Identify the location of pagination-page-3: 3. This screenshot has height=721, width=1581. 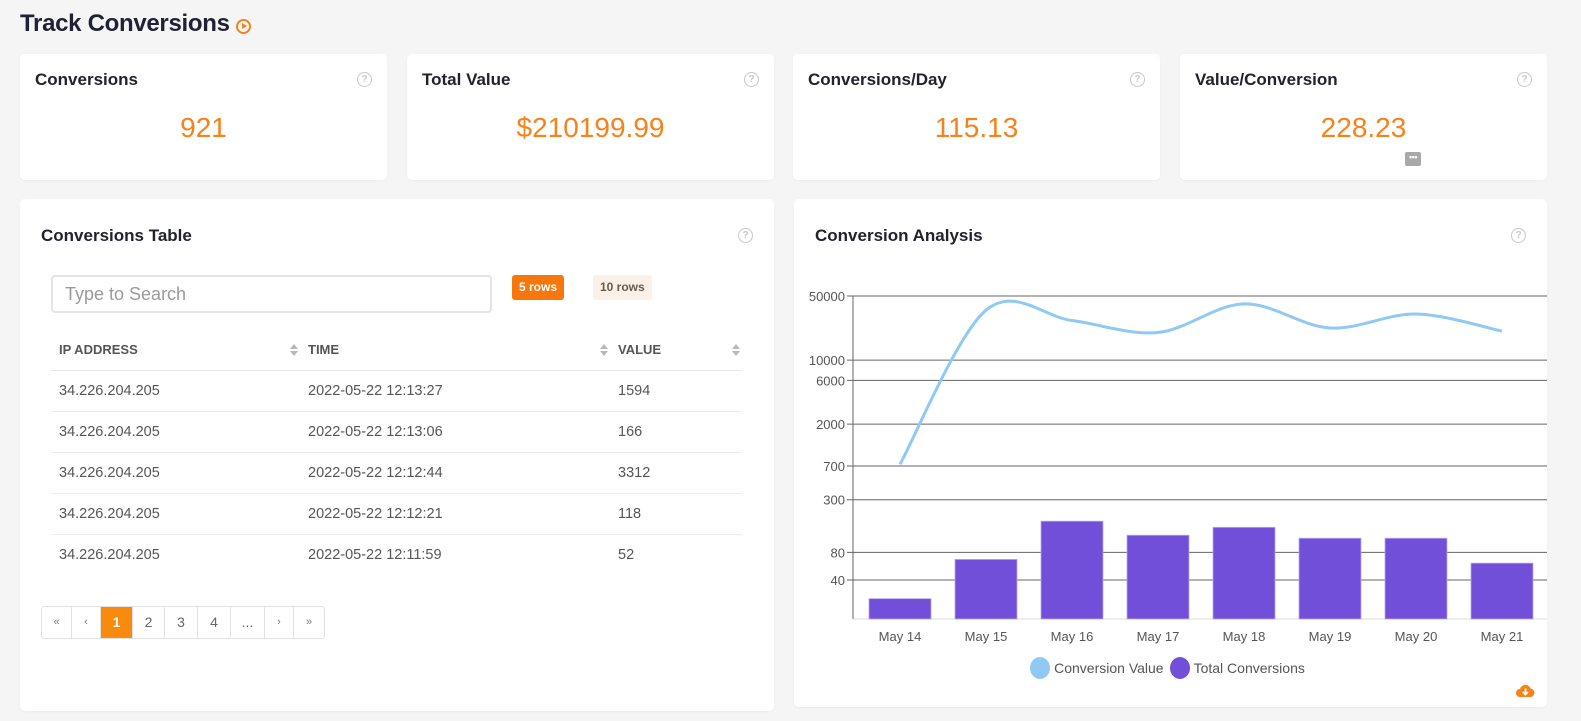
(181, 622).